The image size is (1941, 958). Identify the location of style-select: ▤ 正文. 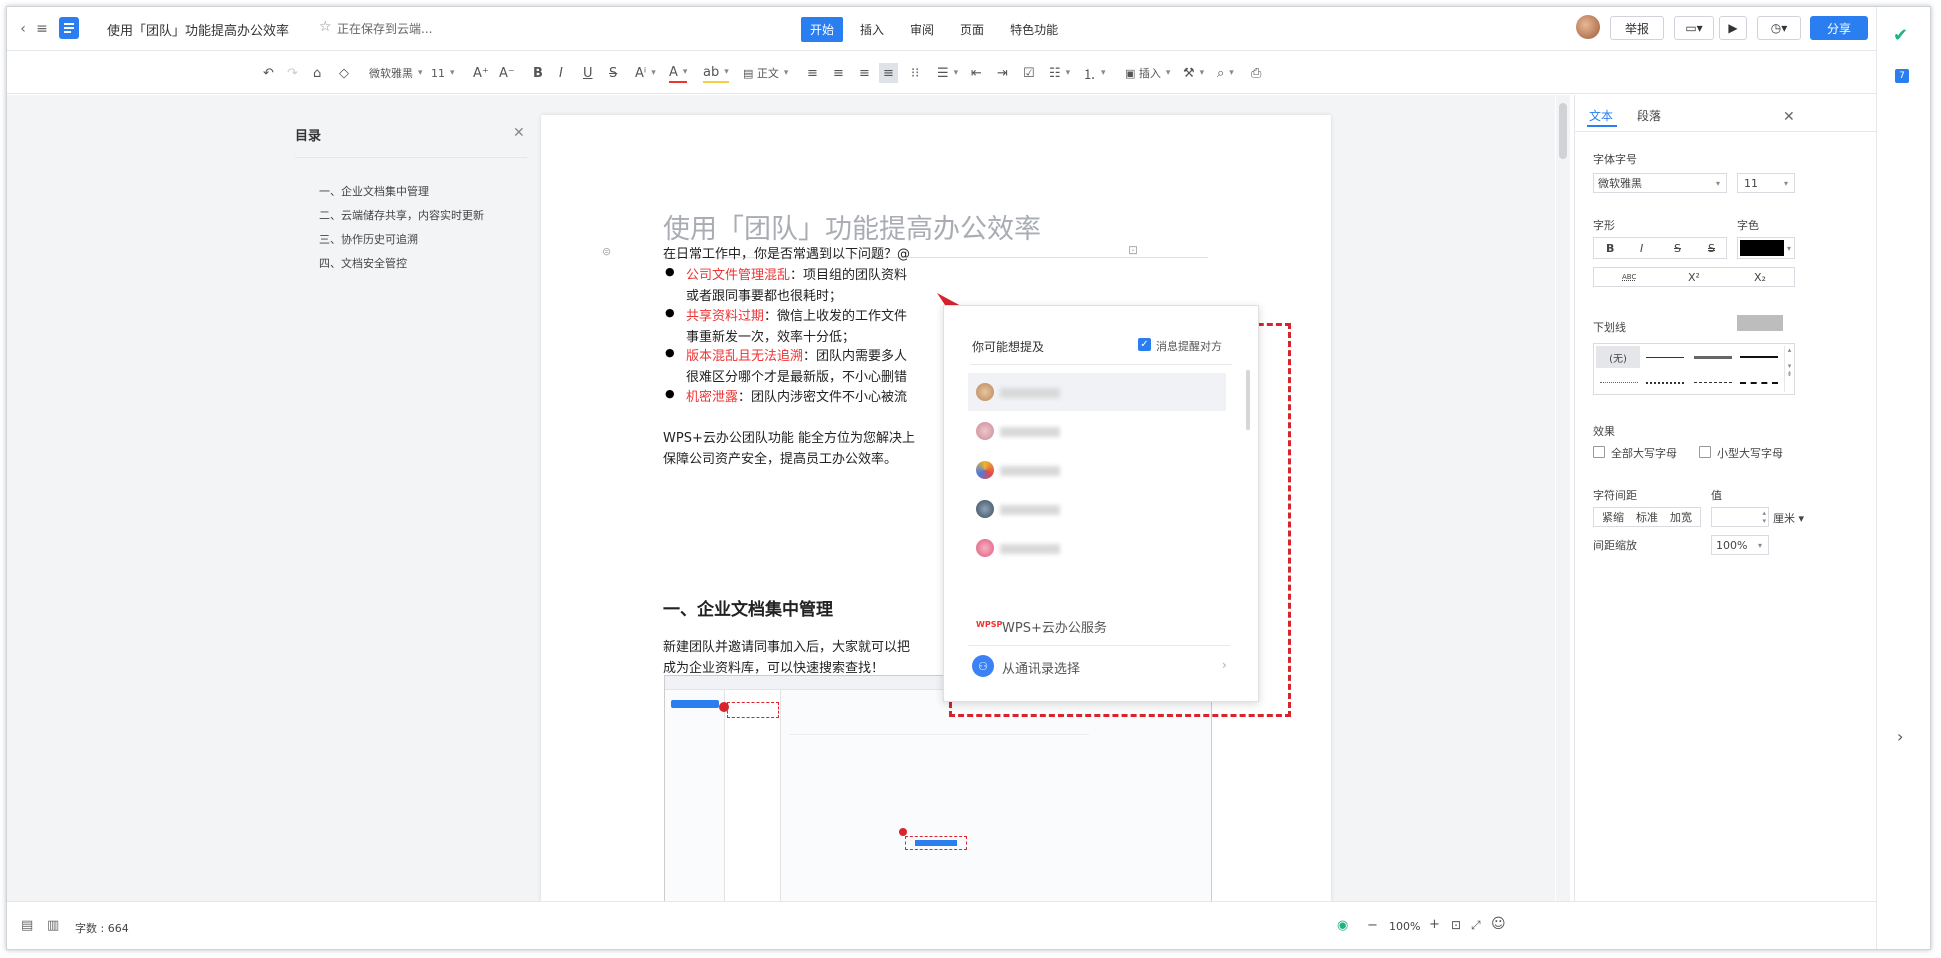
(765, 73).